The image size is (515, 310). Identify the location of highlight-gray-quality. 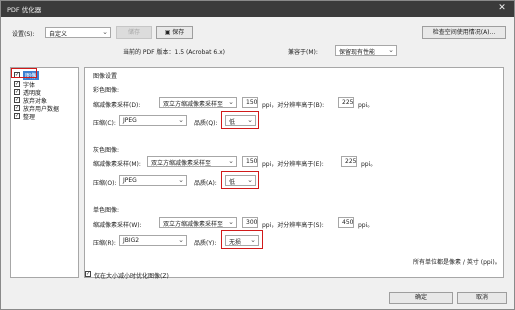
(240, 180).